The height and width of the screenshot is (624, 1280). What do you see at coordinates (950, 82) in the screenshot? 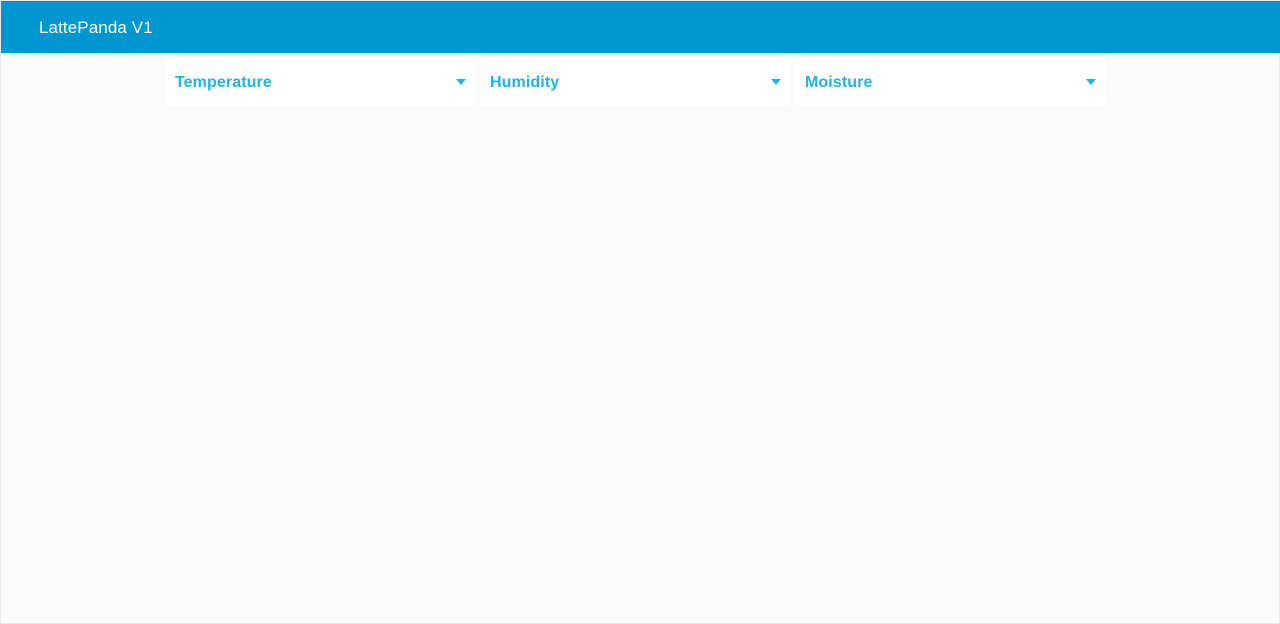
I see `panel-moisture: Moisture` at bounding box center [950, 82].